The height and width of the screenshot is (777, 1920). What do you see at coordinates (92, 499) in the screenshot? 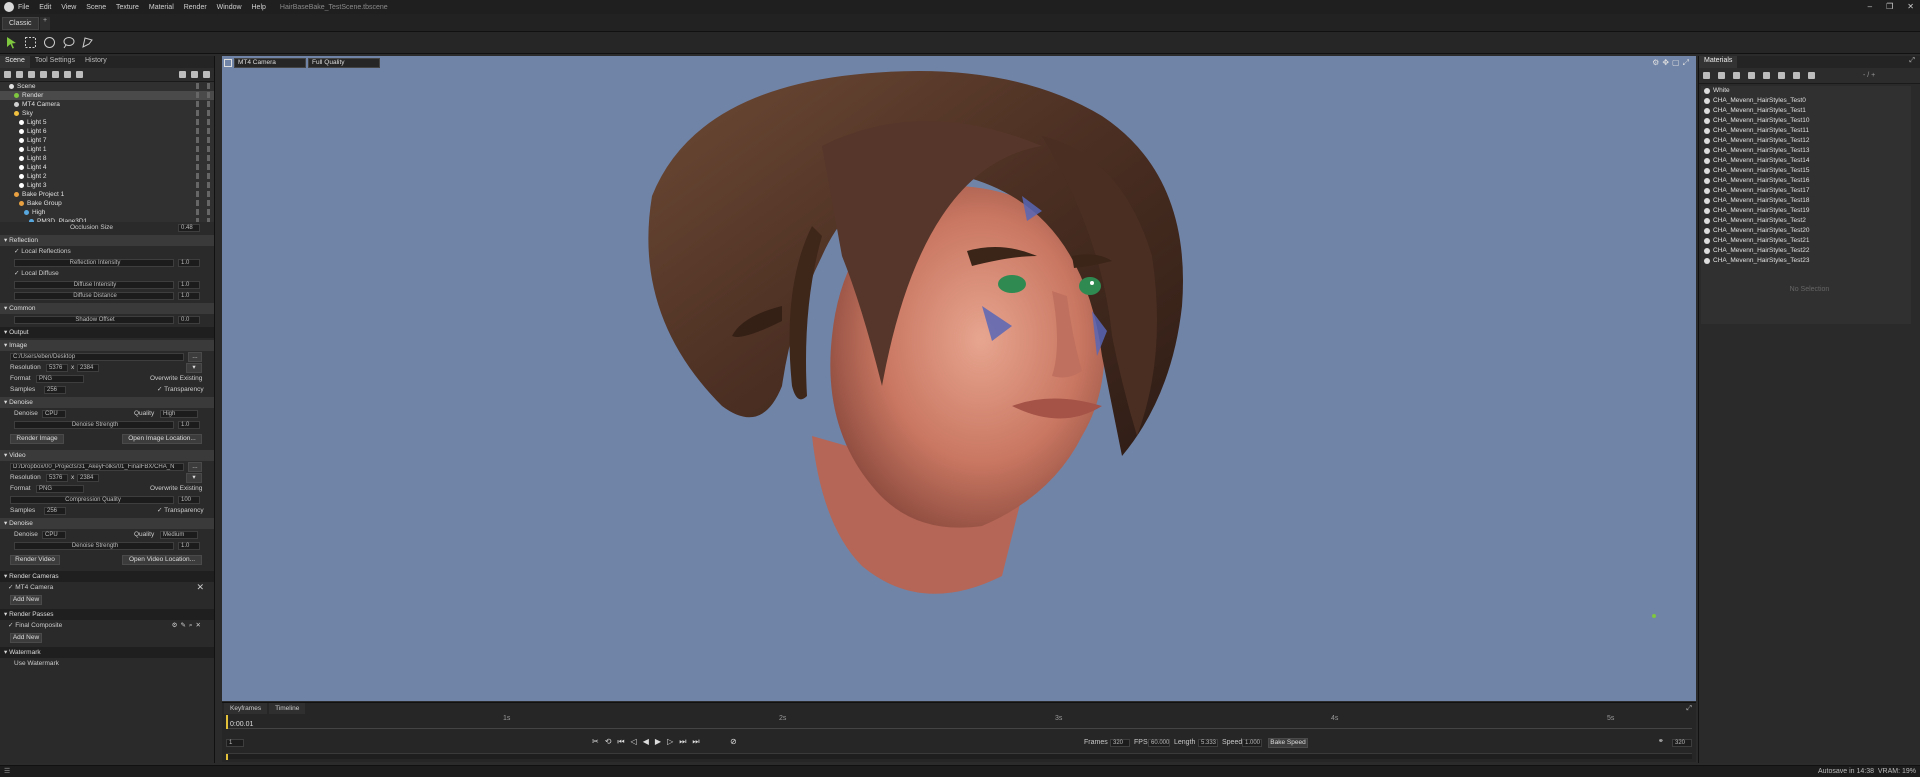
I see `compression-quality-slider: Compression Quality` at bounding box center [92, 499].